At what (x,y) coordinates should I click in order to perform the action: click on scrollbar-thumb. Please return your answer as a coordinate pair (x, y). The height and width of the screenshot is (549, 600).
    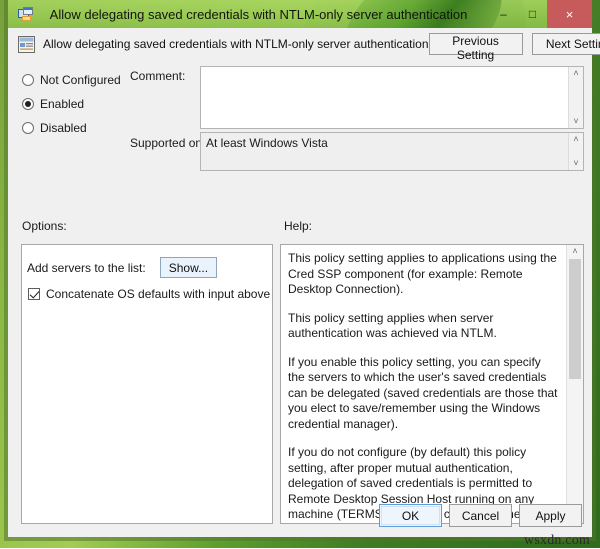
    Looking at the image, I should click on (575, 319).